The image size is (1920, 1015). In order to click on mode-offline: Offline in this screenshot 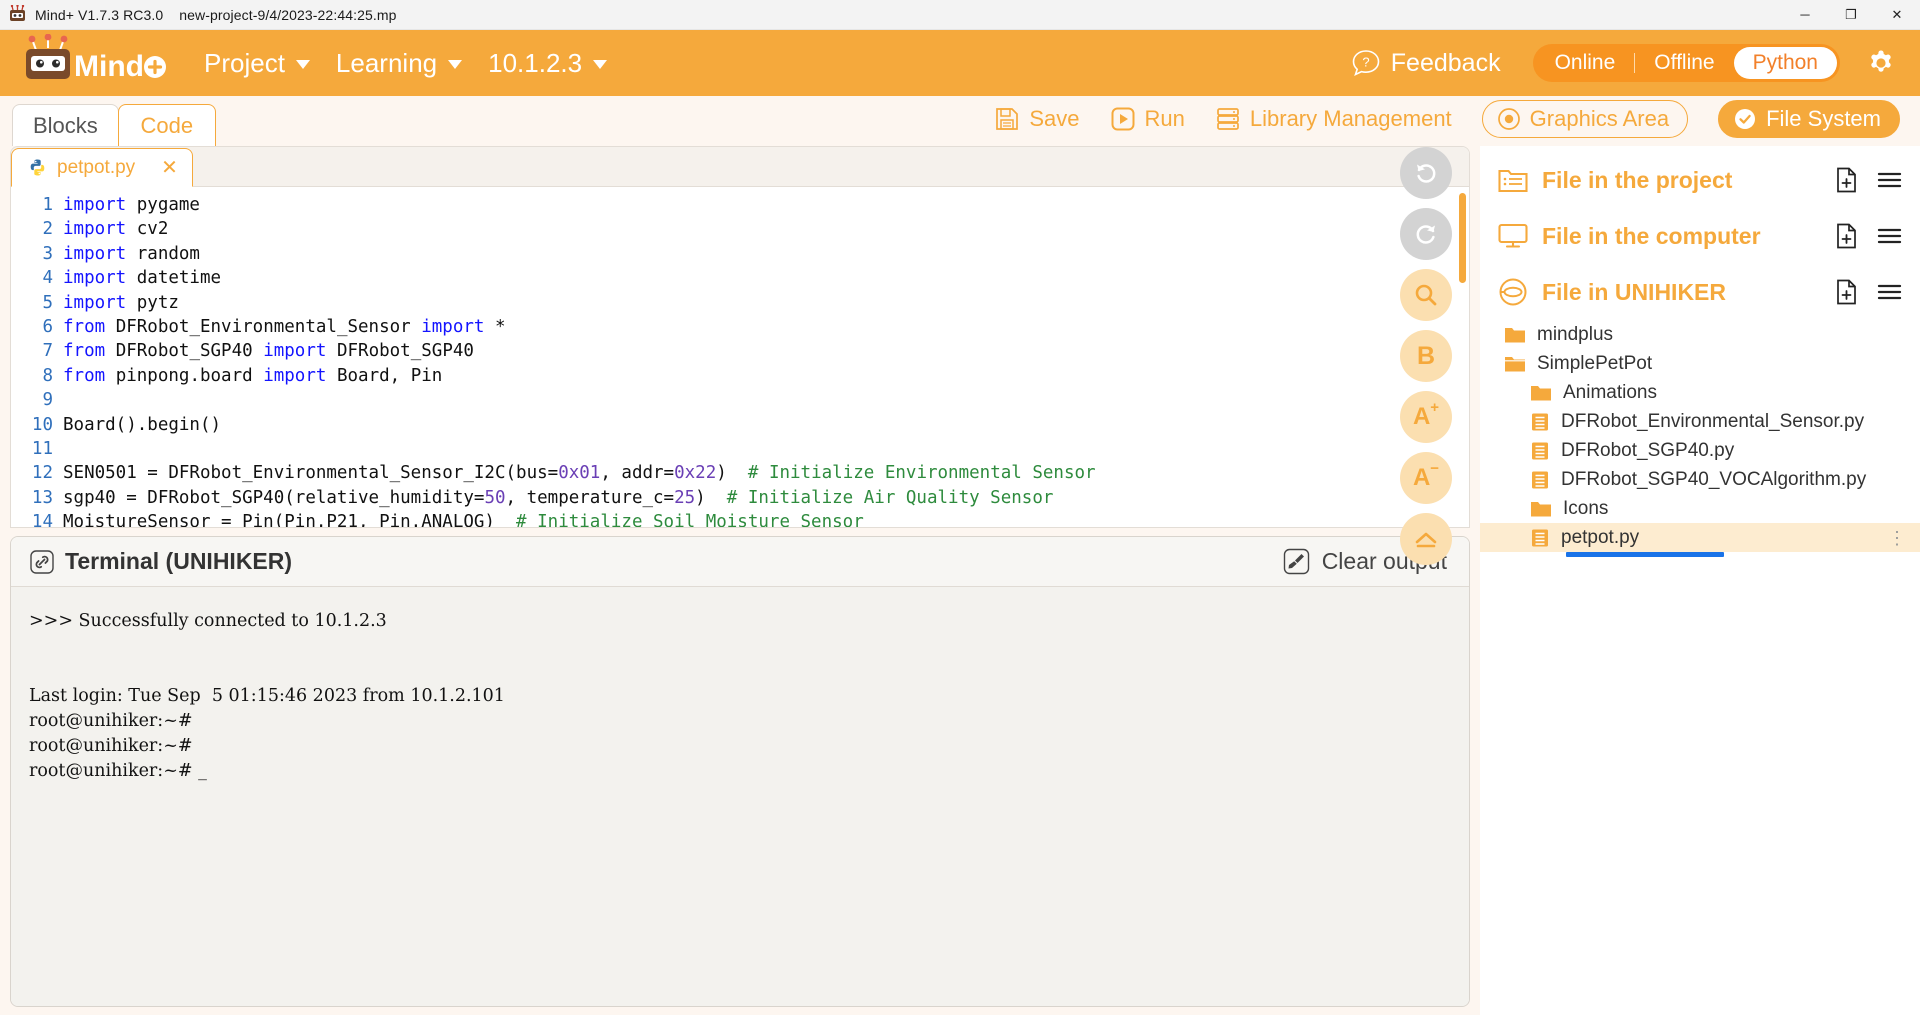, I will do `click(1684, 63)`.